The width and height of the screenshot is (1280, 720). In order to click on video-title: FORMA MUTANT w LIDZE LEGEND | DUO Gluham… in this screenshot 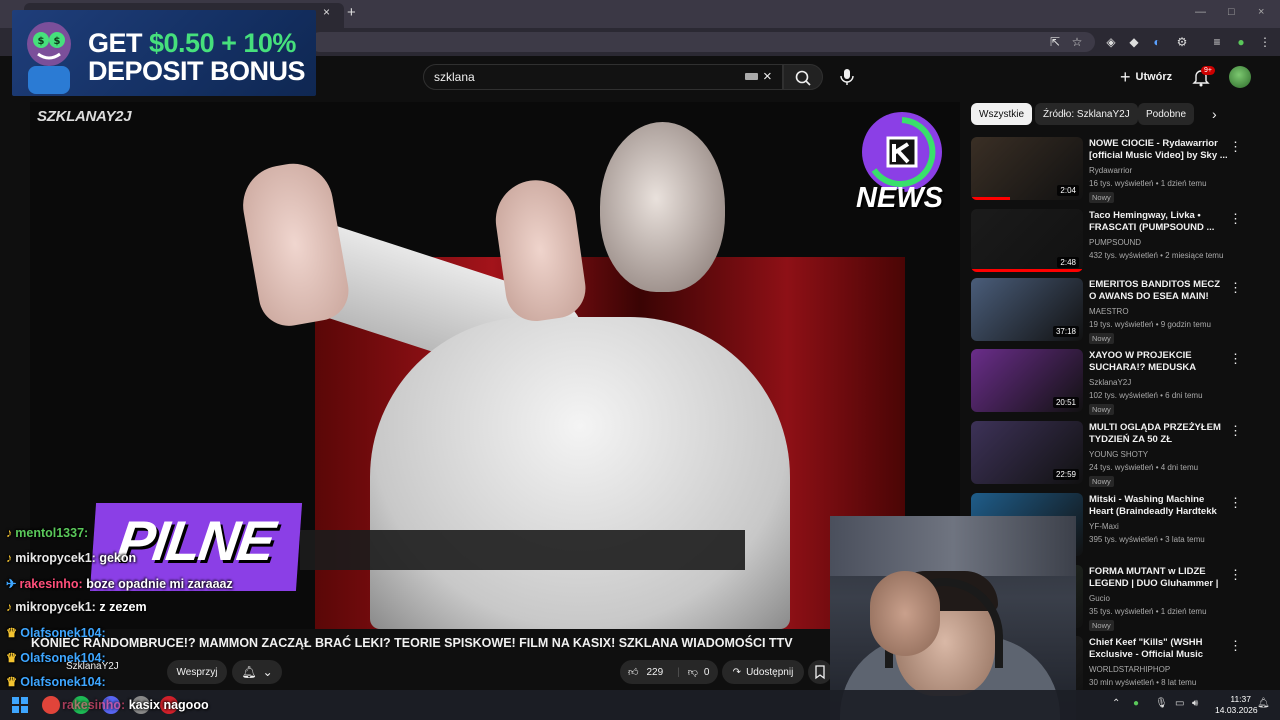, I will do `click(1159, 578)`.